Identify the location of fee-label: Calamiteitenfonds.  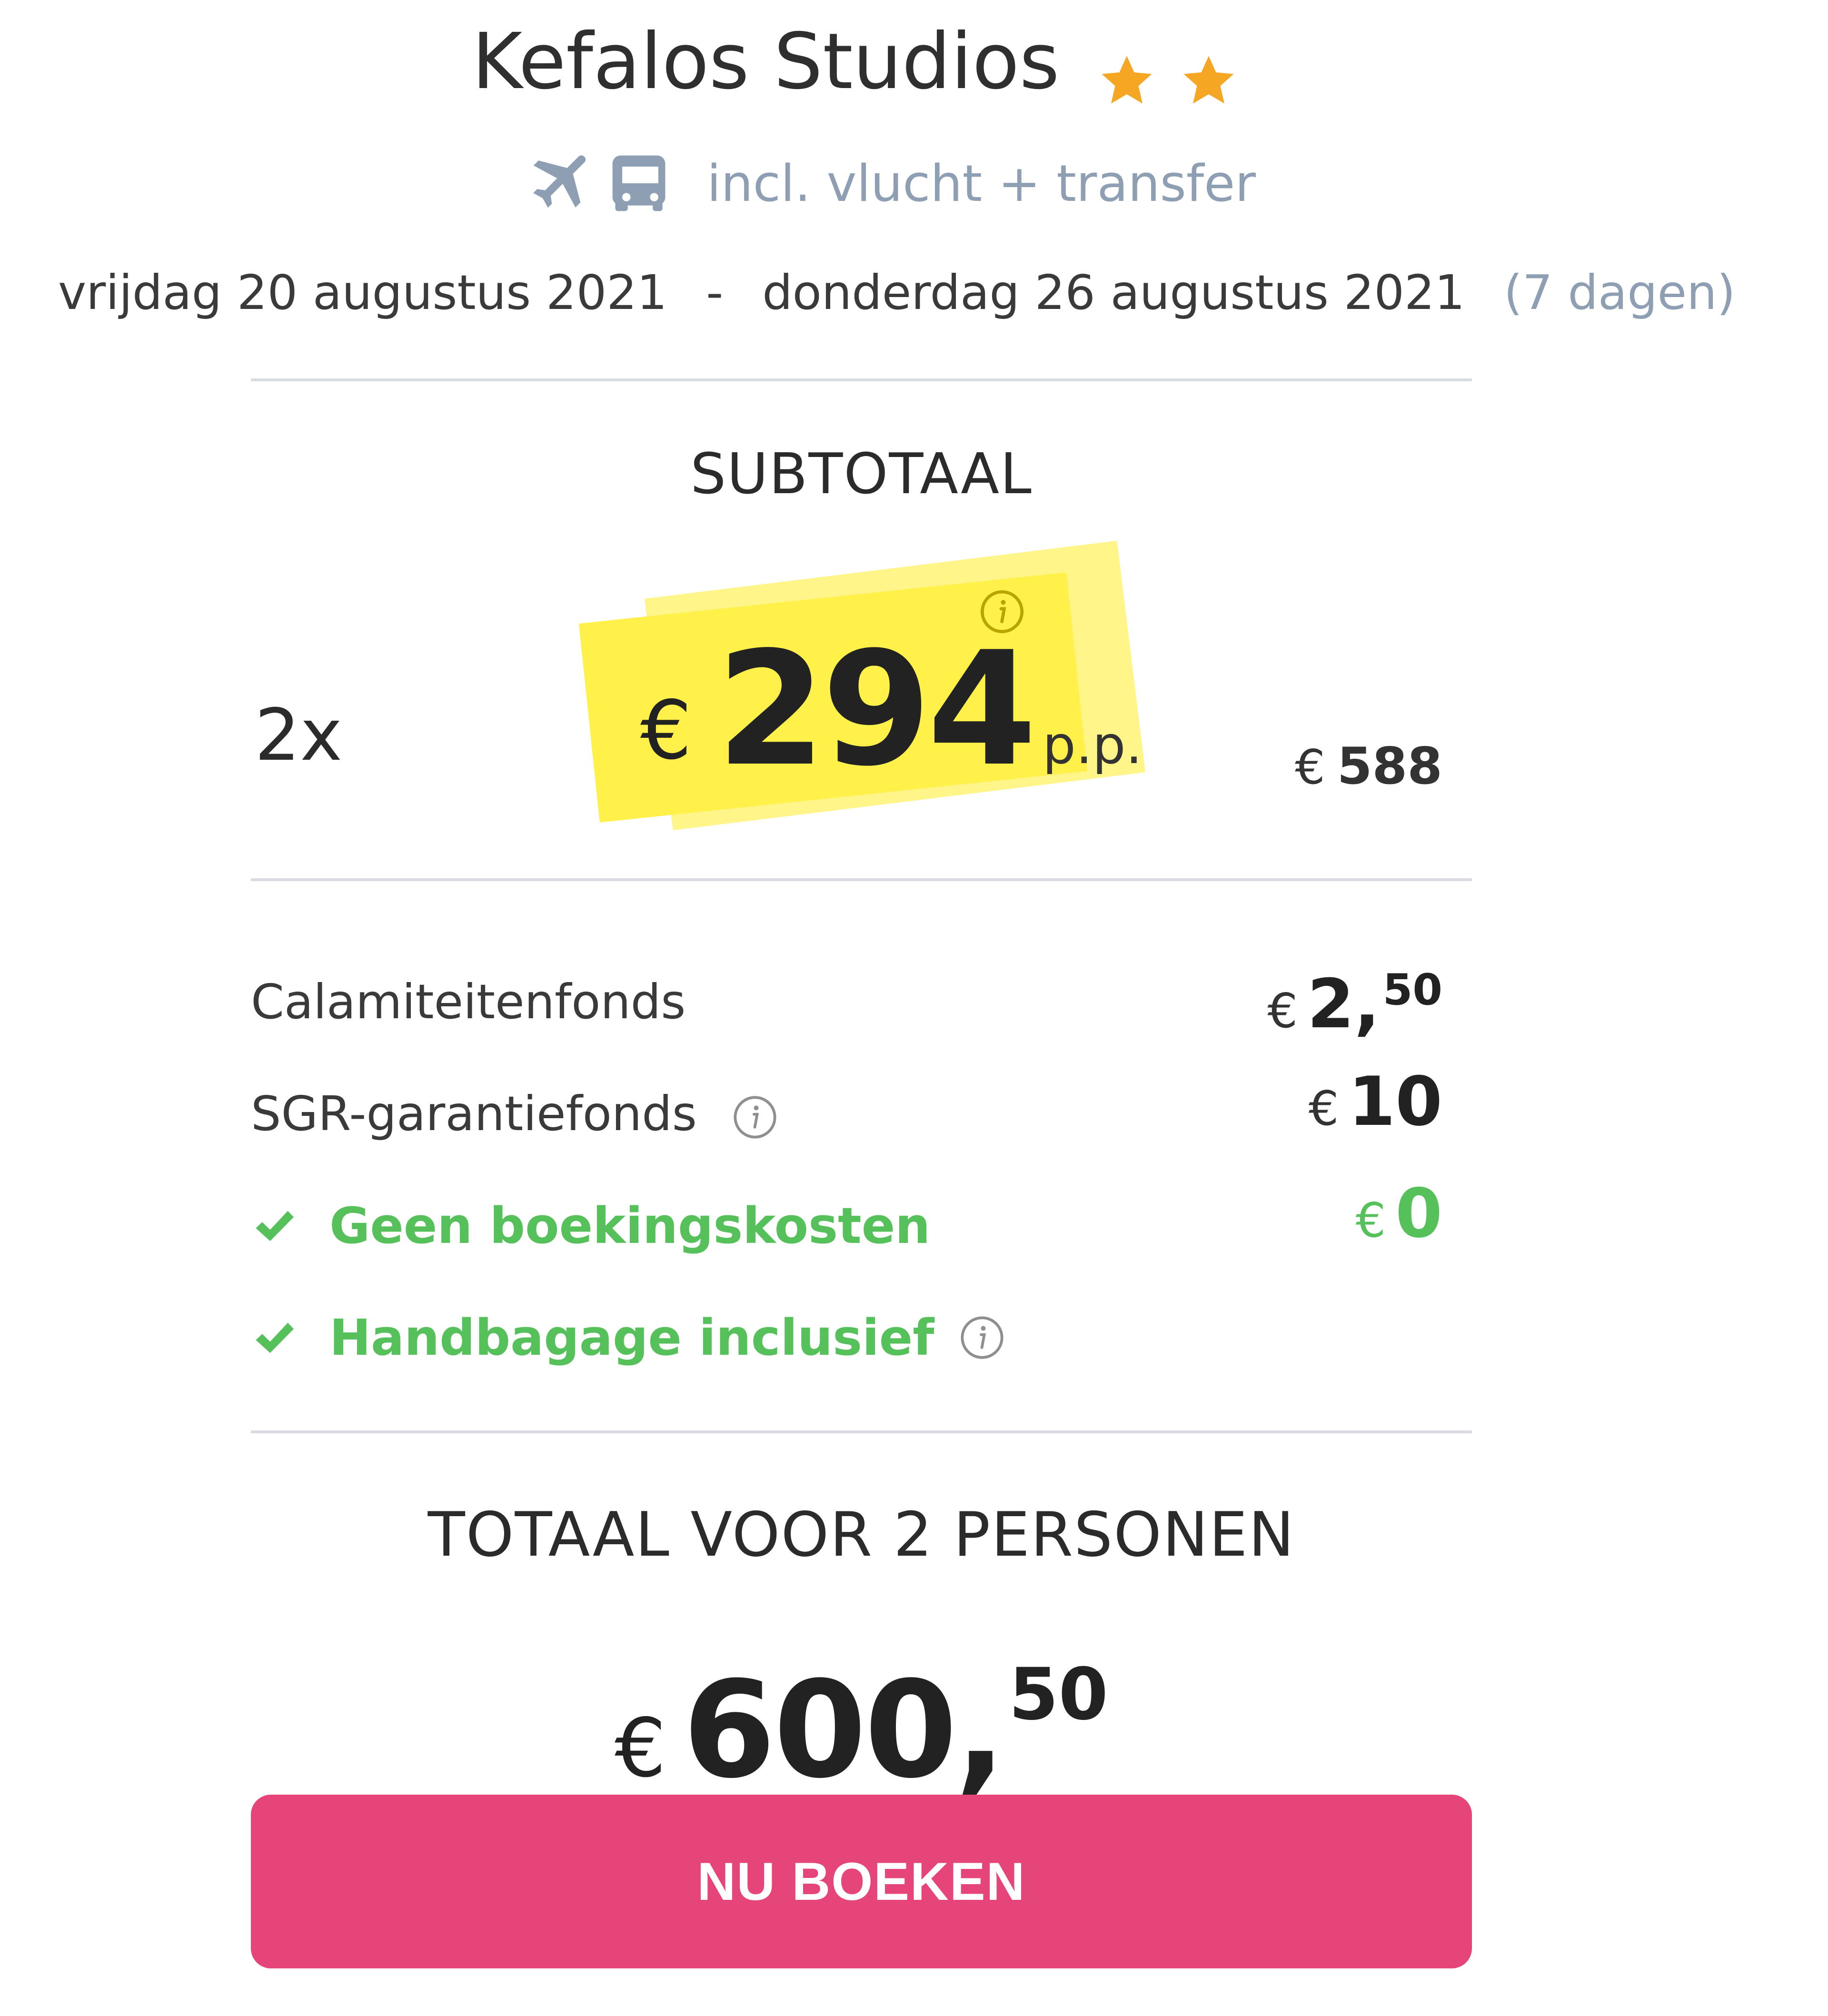
(468, 1002).